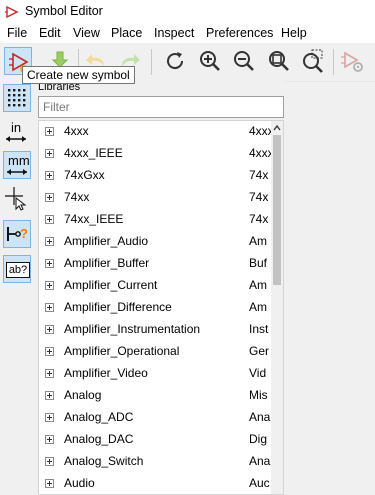  I want to click on library-row: Amplifier_Audio Am, so click(155, 242).